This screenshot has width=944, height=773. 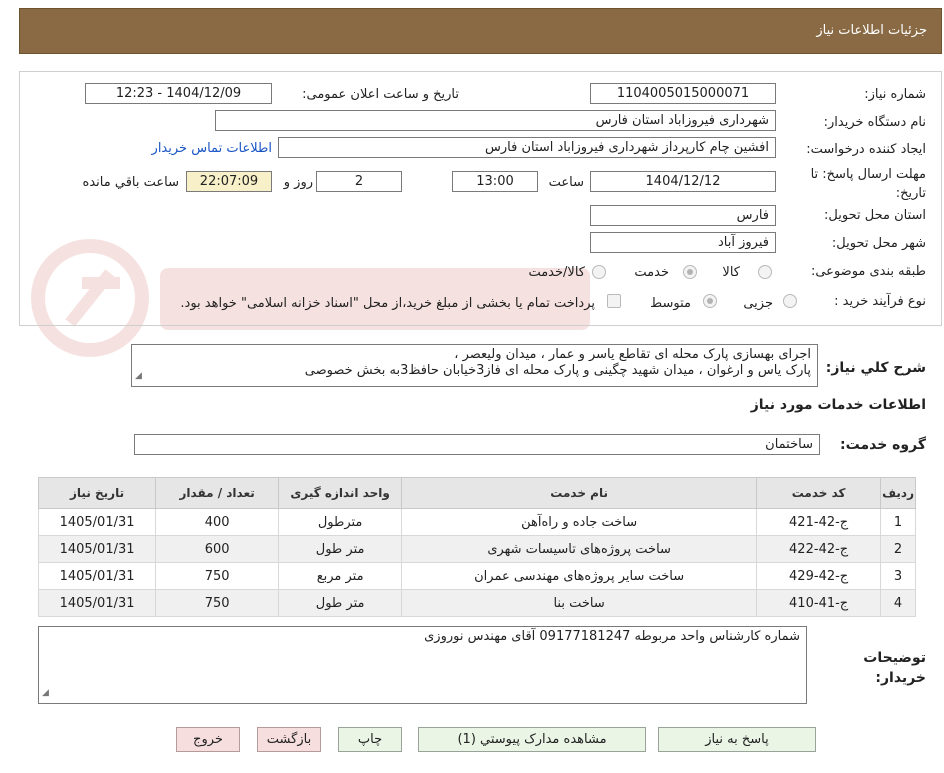 I want to click on process-radio-minor, so click(x=790, y=301).